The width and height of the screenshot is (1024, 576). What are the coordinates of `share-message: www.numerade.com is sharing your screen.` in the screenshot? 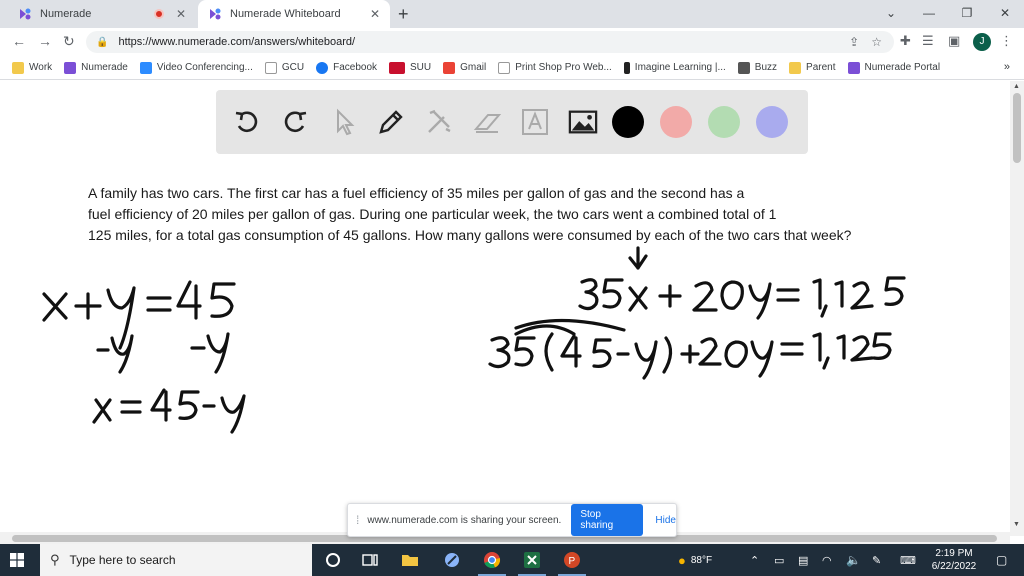 It's located at (464, 520).